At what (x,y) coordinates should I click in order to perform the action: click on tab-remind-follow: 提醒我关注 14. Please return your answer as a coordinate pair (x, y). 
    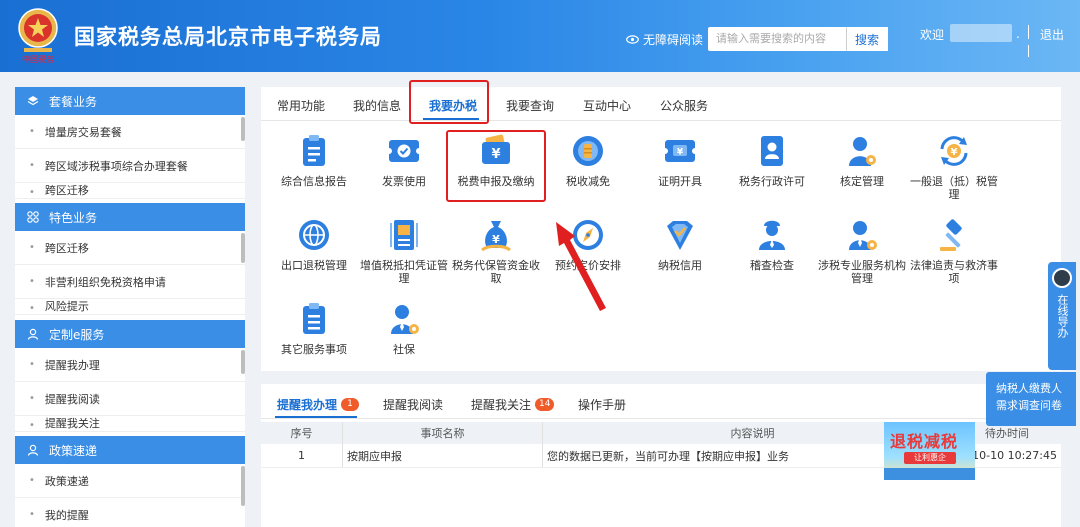
    Looking at the image, I should click on (513, 404).